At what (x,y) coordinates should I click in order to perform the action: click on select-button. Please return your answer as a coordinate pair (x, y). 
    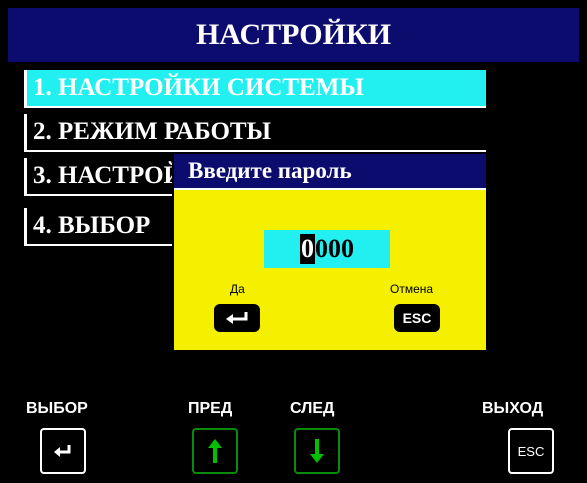
    Looking at the image, I should click on (63, 451).